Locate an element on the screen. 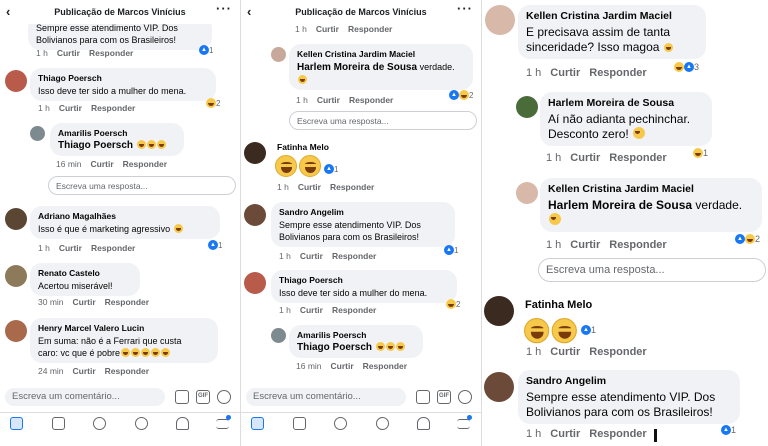 The image size is (768, 446). author-name: Adriano Magalhães is located at coordinates (125, 216).